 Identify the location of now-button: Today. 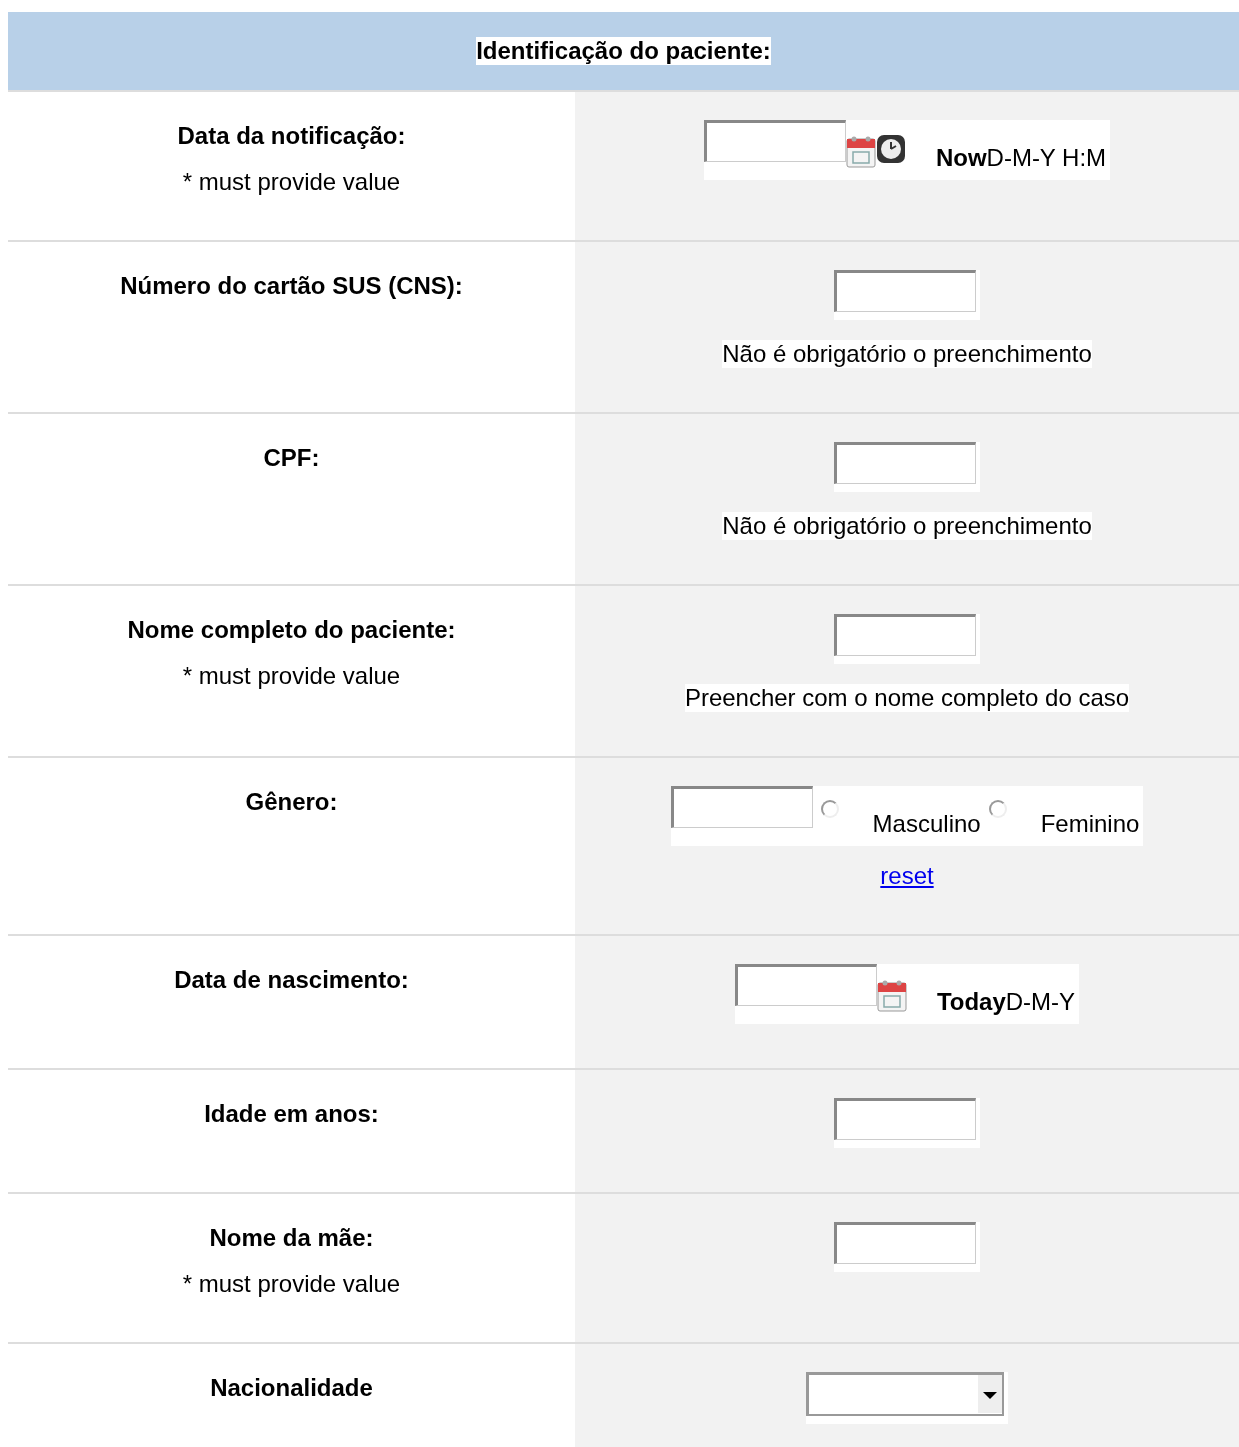
(971, 1001).